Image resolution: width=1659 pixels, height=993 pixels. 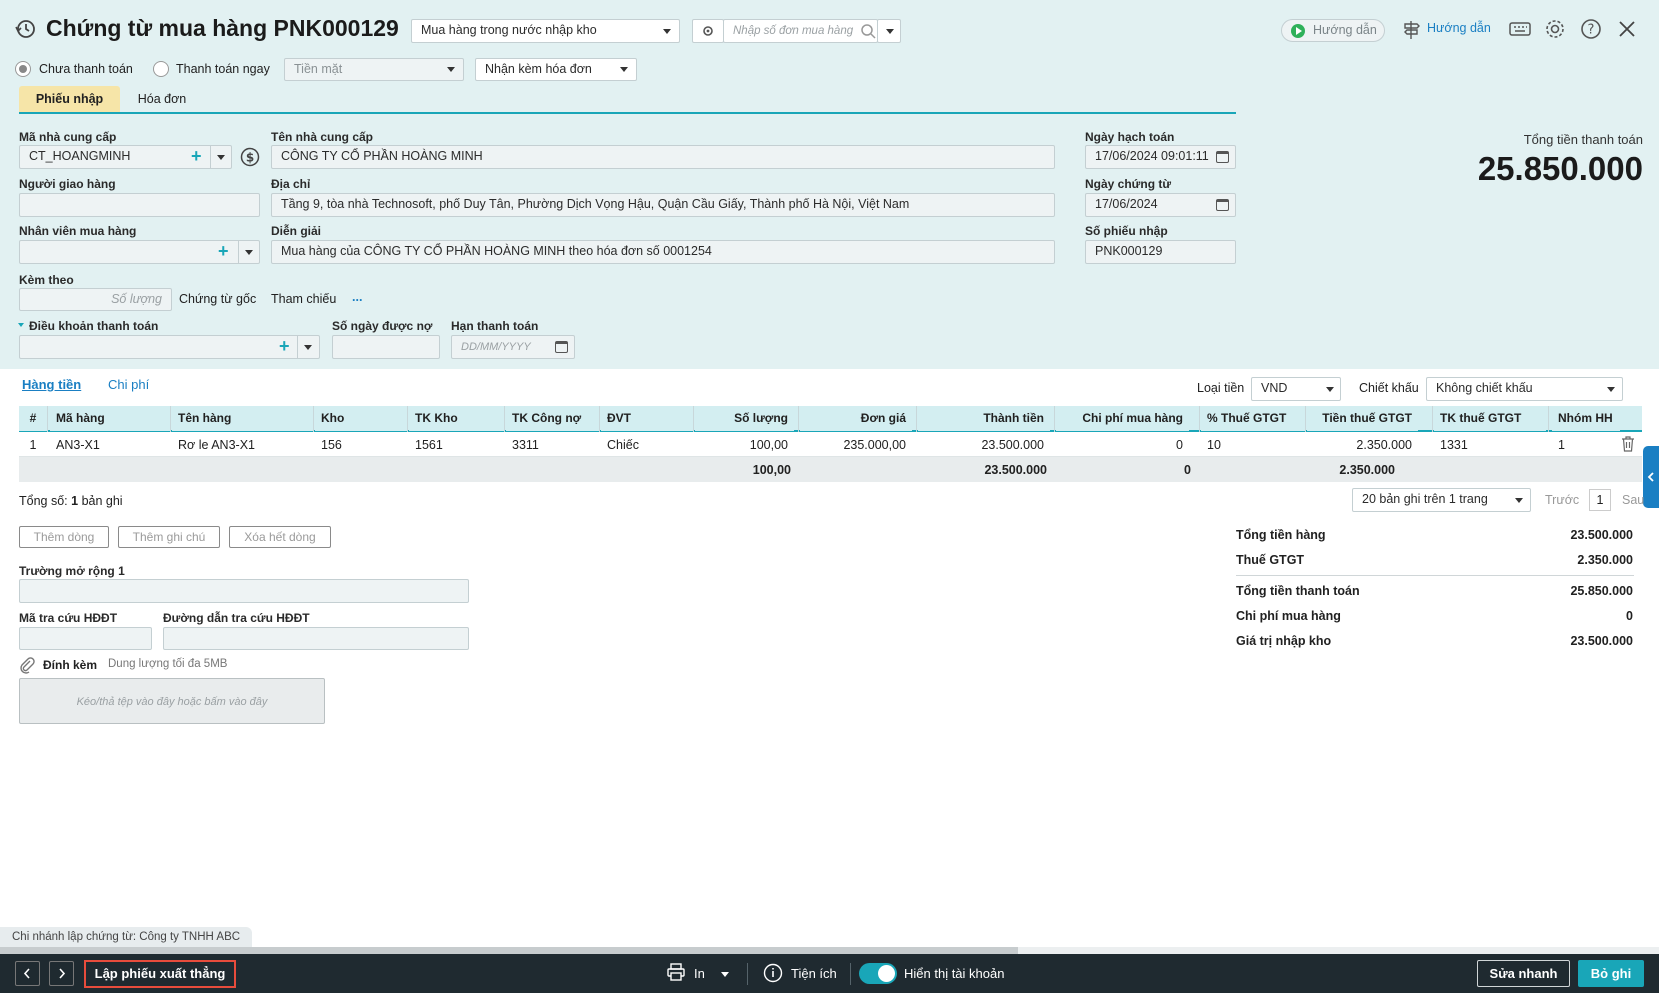 I want to click on next-record-button, so click(x=61, y=973).